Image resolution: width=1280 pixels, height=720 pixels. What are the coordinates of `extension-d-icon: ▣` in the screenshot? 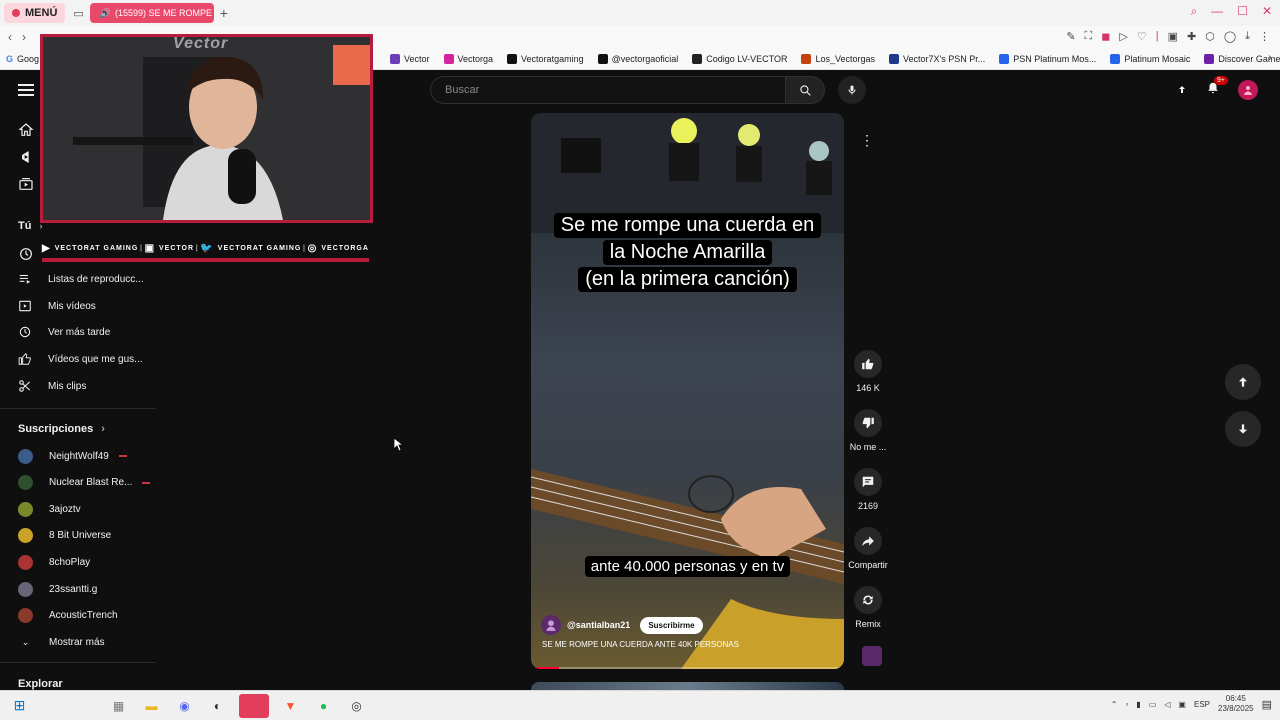 It's located at (1173, 36).